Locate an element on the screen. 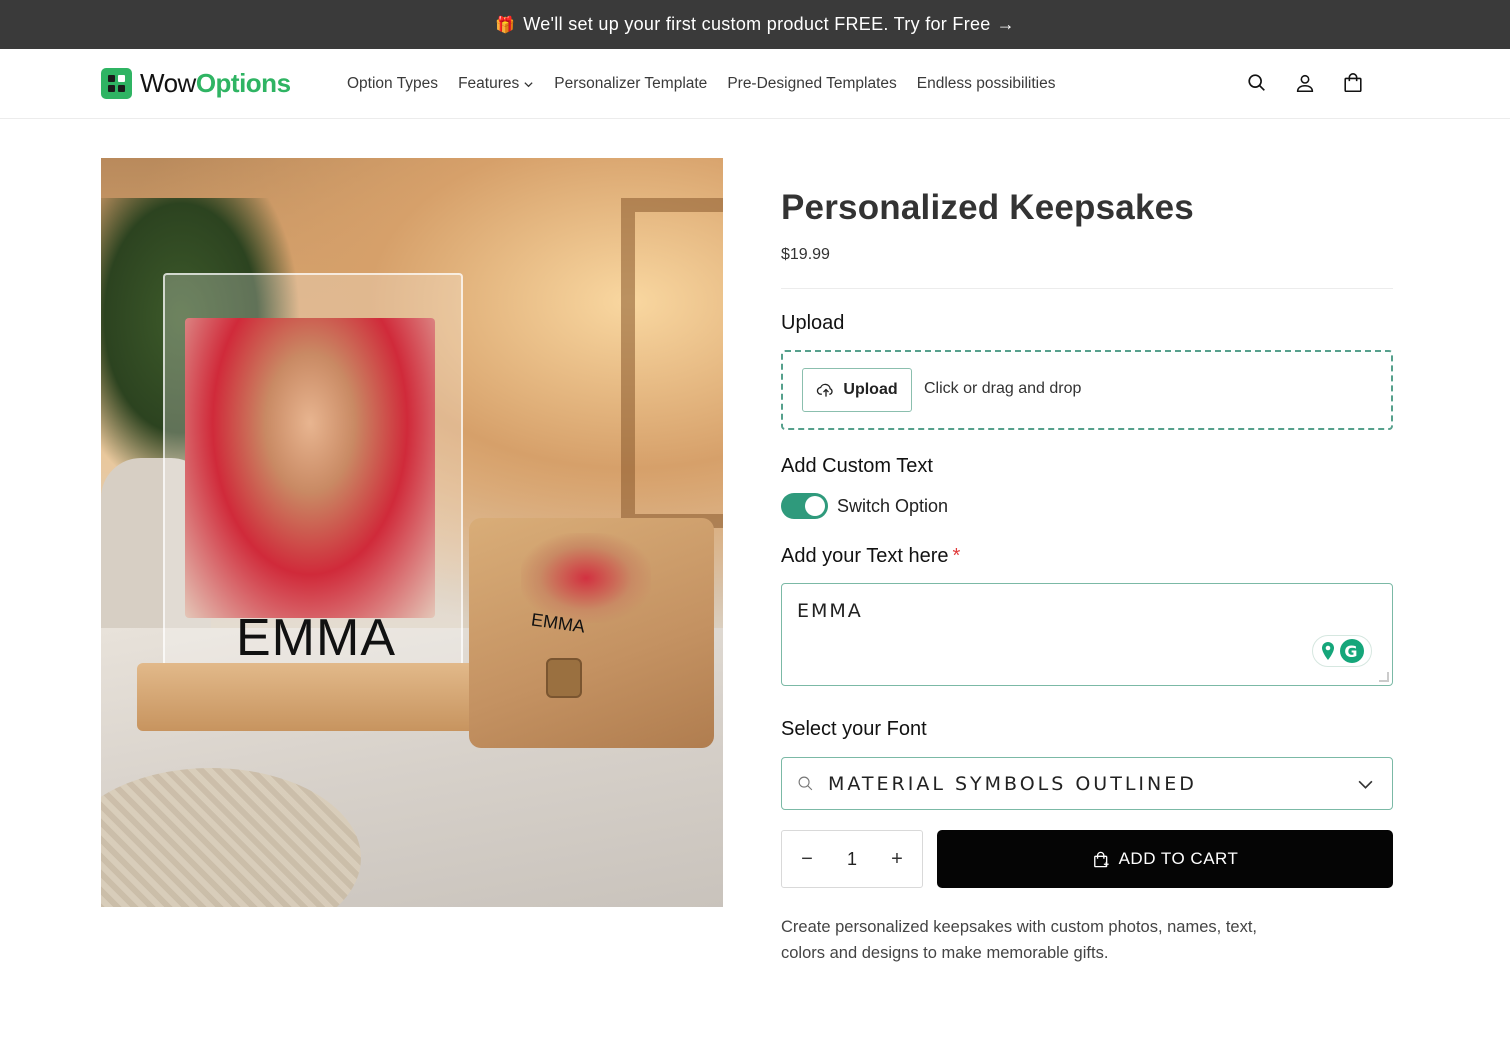 The image size is (1510, 1042). account-icon is located at coordinates (1305, 83).